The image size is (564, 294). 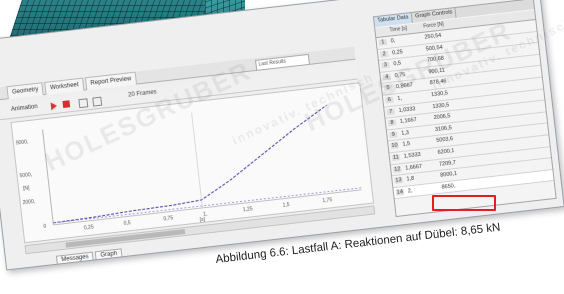 I want to click on x-tick-label: 0,5, so click(x=127, y=223).